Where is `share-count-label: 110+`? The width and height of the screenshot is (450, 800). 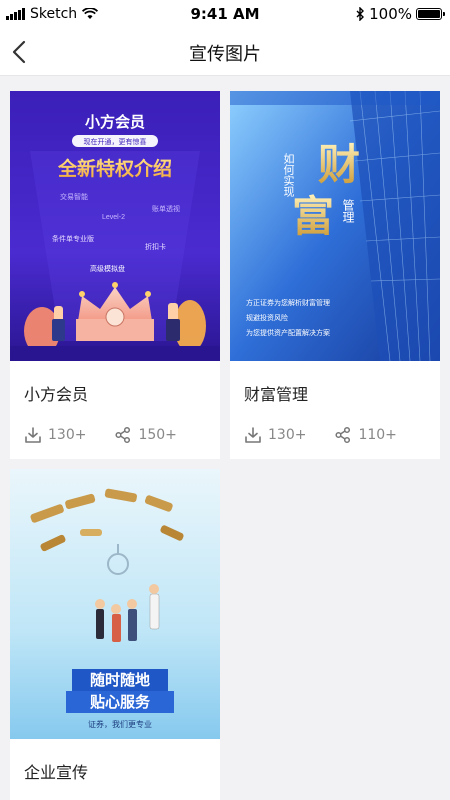
share-count-label: 110+ is located at coordinates (377, 435).